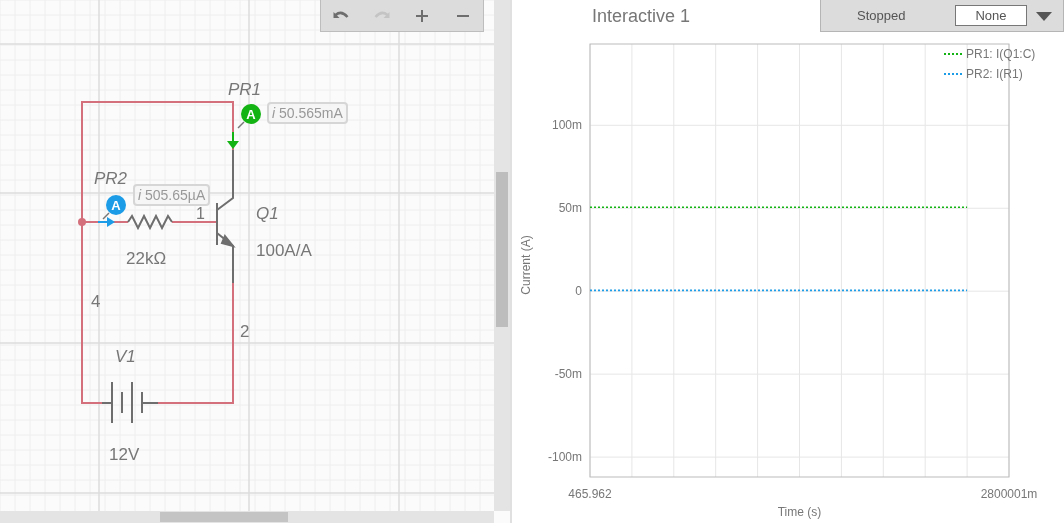  What do you see at coordinates (381, 15) in the screenshot?
I see `redo-icon` at bounding box center [381, 15].